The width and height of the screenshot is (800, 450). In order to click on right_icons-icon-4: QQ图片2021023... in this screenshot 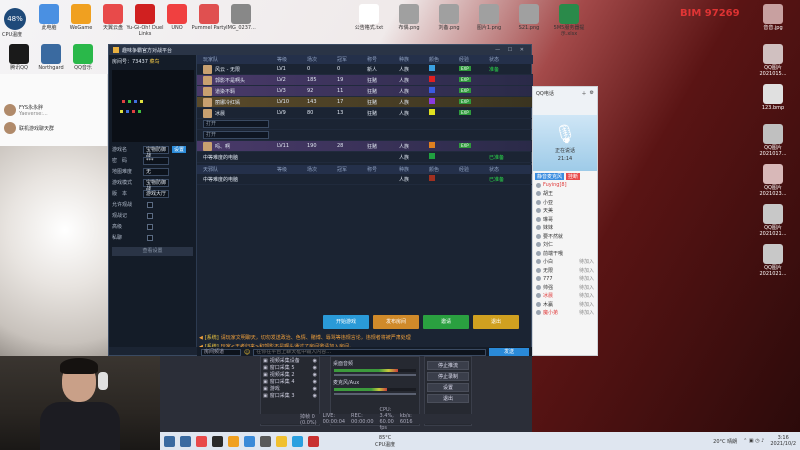, I will do `click(773, 180)`.